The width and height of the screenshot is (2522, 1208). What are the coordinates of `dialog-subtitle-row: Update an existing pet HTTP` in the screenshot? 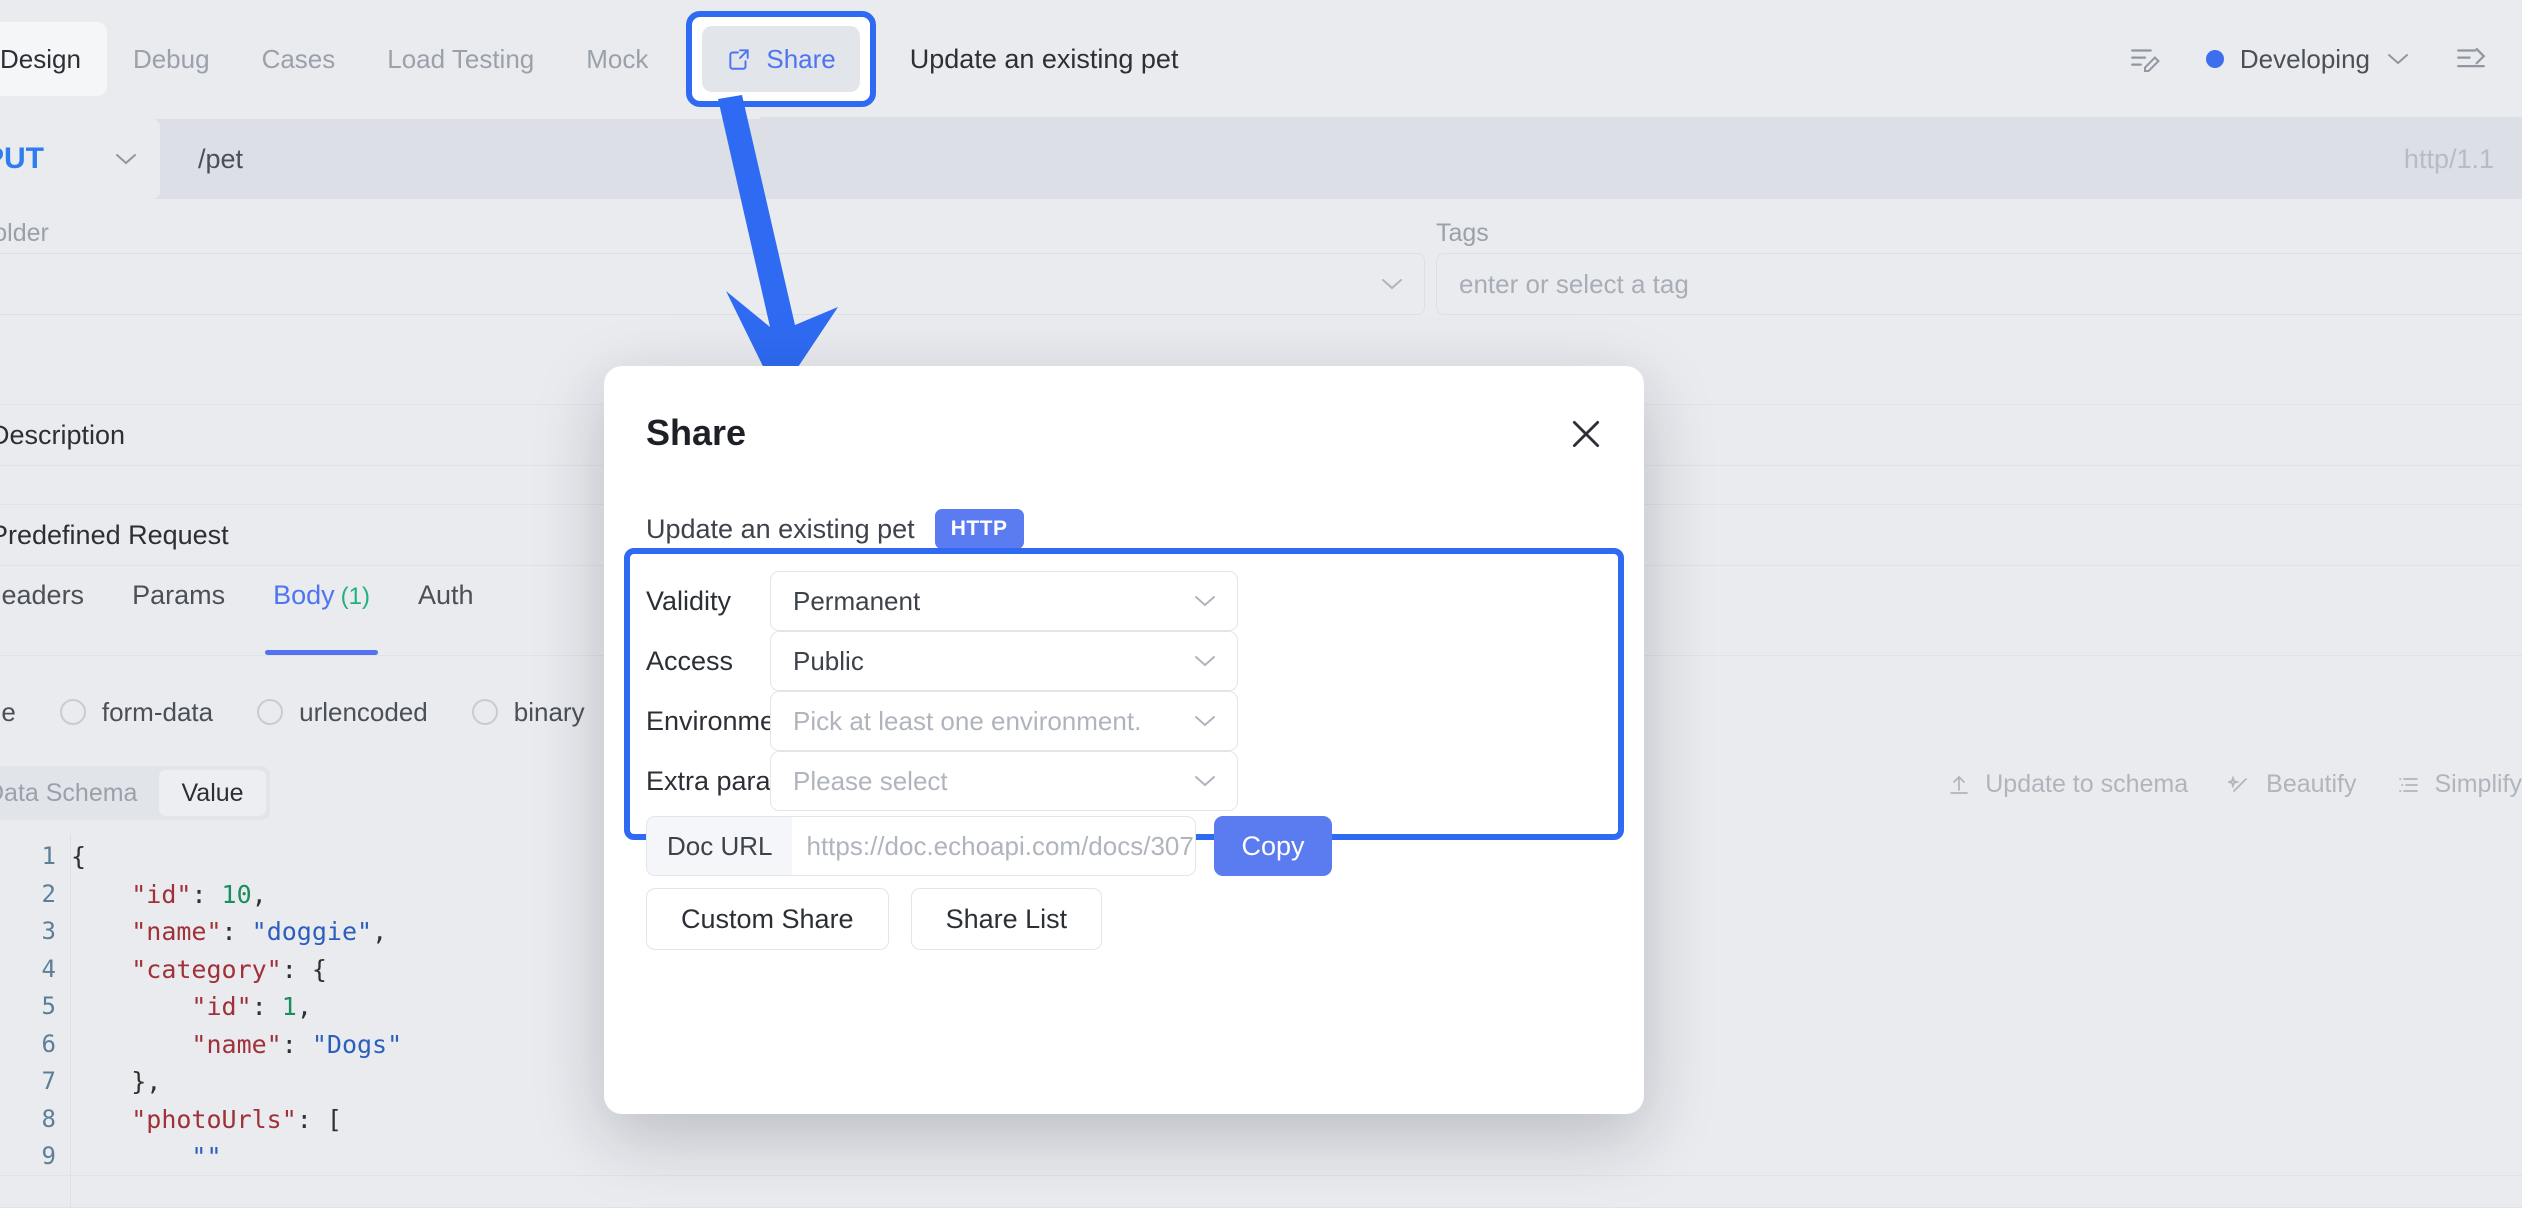 It's located at (835, 529).